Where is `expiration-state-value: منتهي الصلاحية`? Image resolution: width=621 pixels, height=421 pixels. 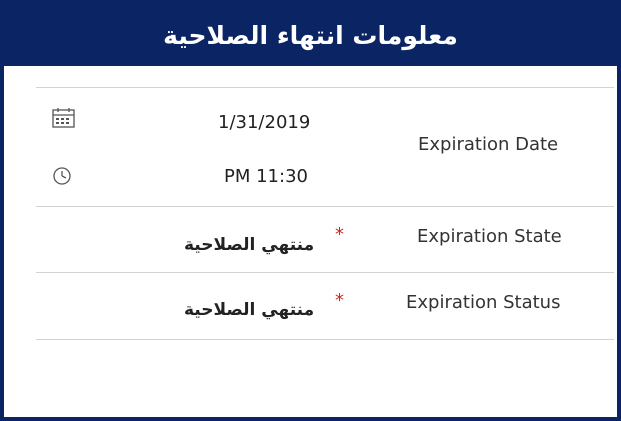
expiration-state-value: منتهي الصلاحية is located at coordinates (249, 245).